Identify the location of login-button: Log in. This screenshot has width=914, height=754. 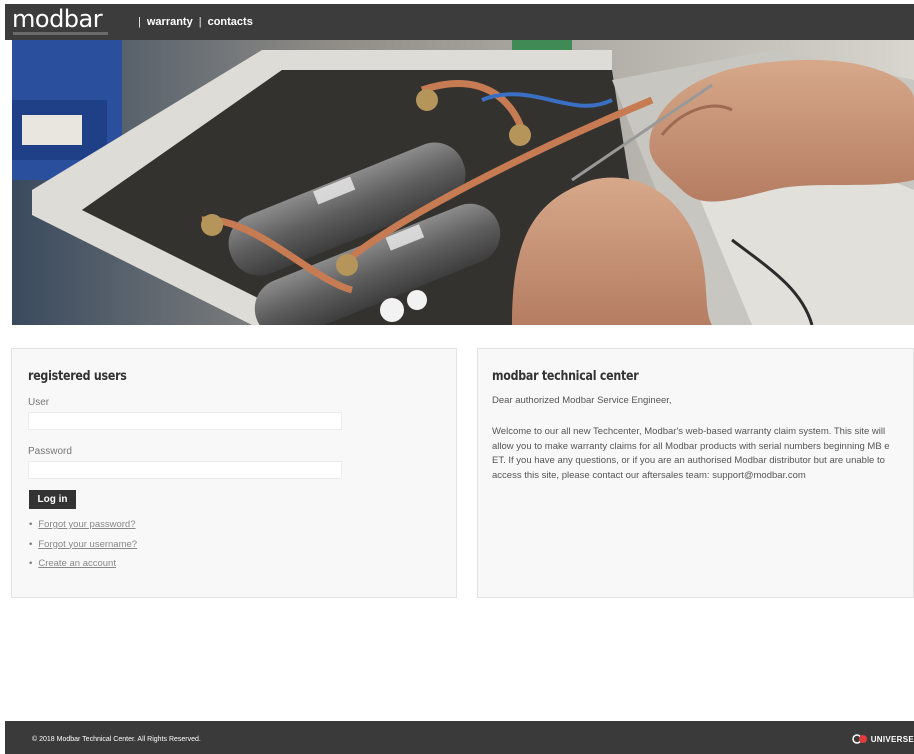
(52, 499).